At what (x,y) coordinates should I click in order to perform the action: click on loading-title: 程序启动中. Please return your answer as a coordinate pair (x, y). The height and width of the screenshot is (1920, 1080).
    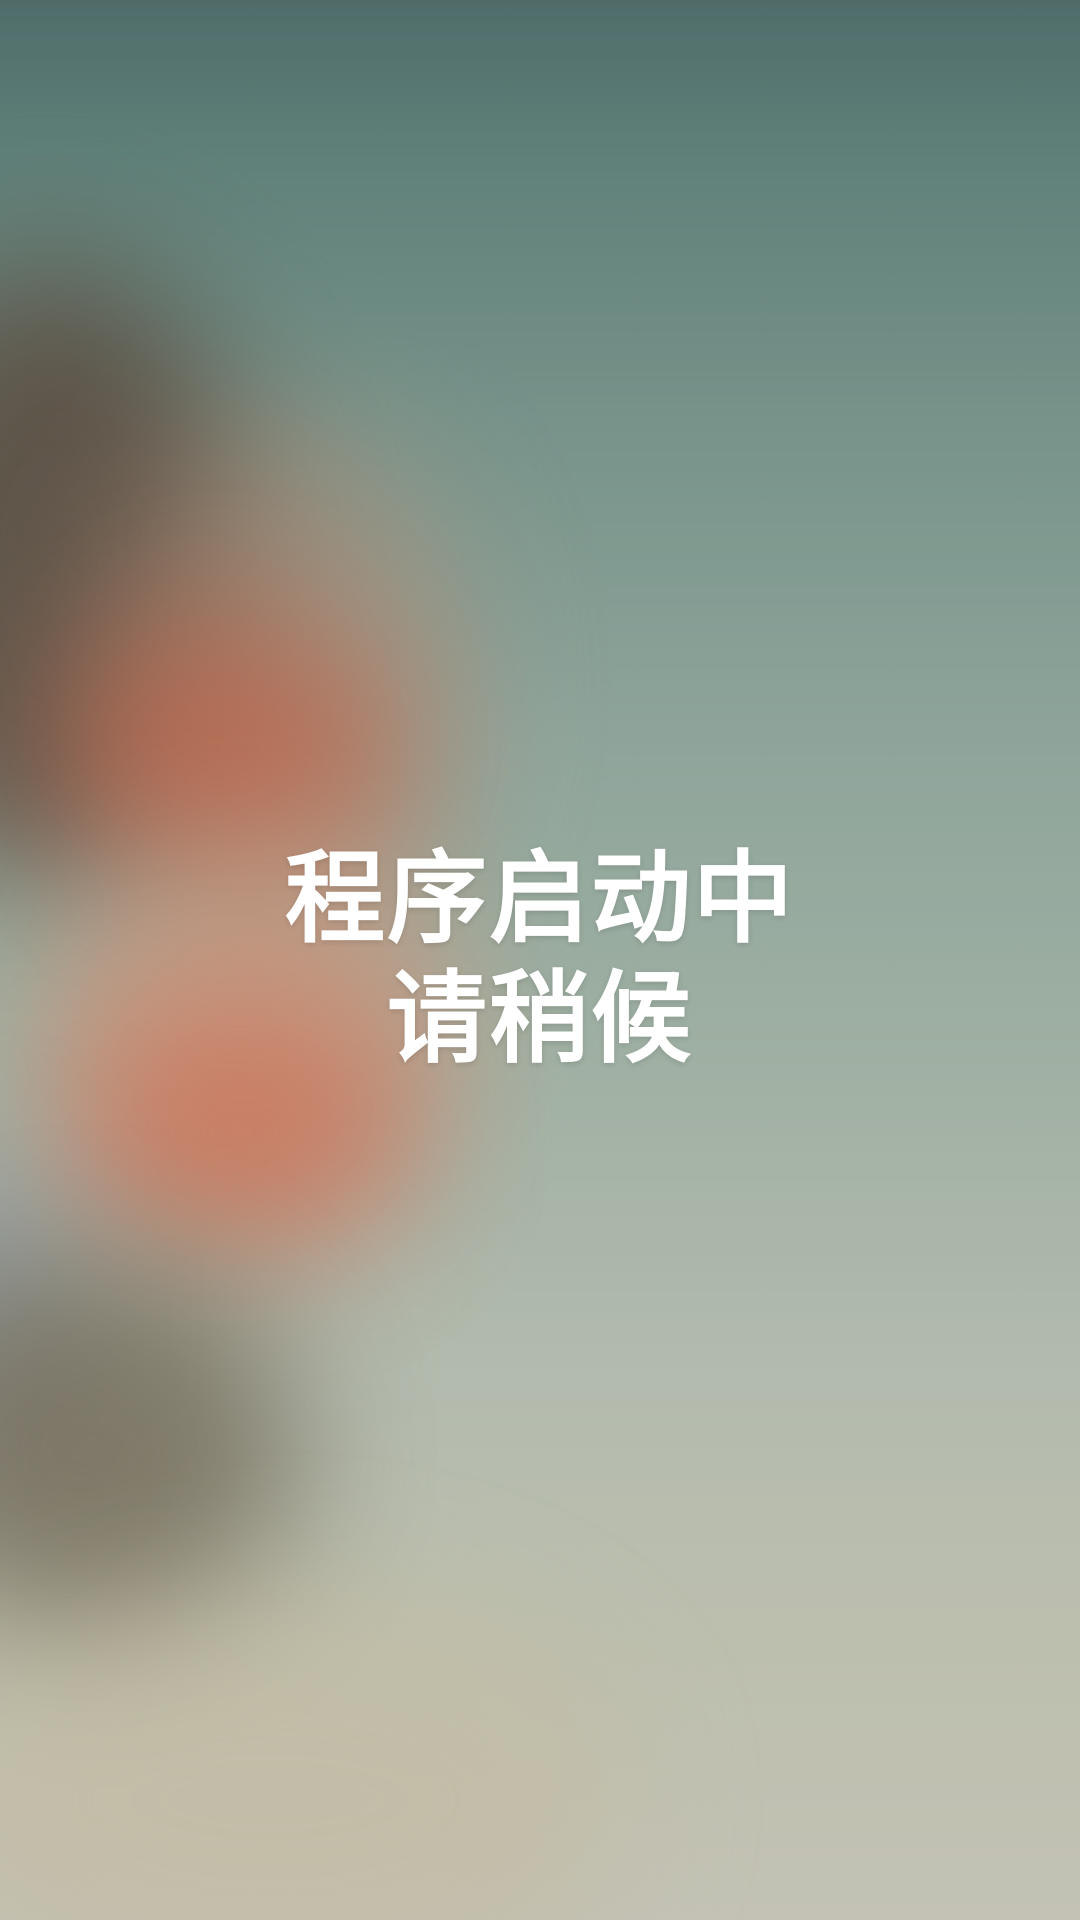
    Looking at the image, I should click on (540, 898).